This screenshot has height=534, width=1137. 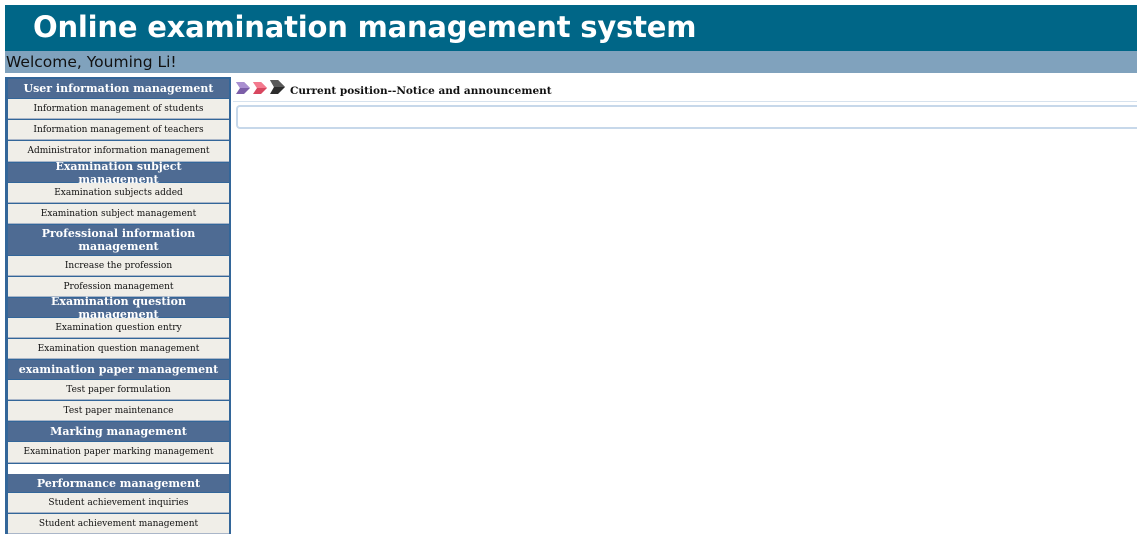 I want to click on menu-item-subjects-added: Examination subjects added, so click(x=118, y=193).